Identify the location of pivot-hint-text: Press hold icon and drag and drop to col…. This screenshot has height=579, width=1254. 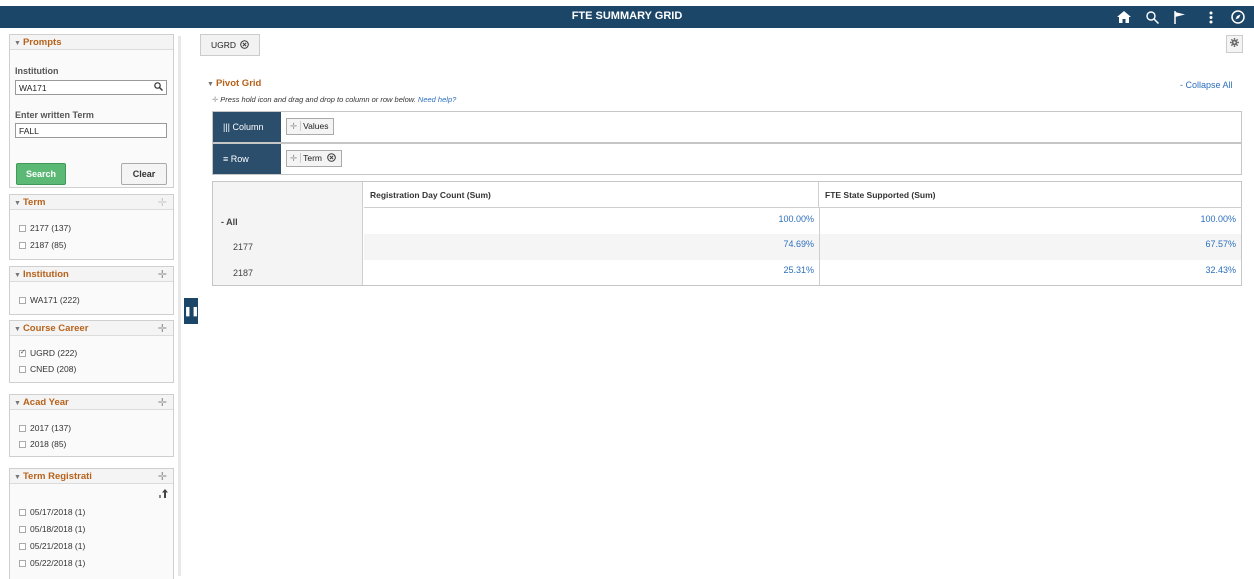
(318, 99).